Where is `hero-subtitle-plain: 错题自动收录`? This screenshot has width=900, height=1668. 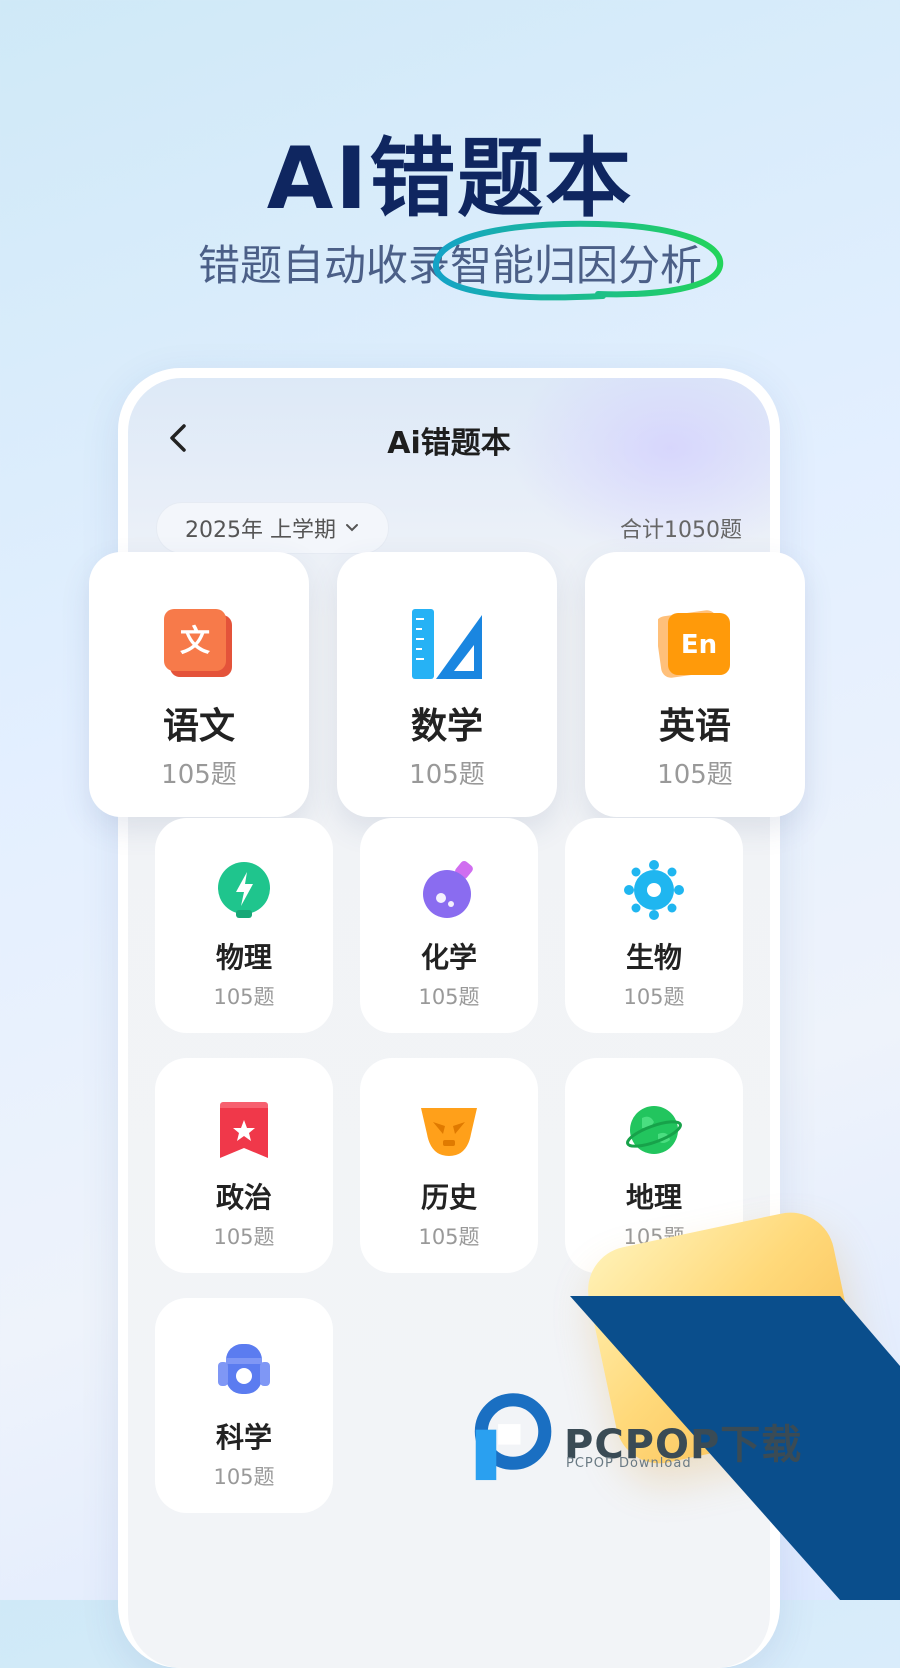
hero-subtitle-plain: 错题自动收录 is located at coordinates (323, 265).